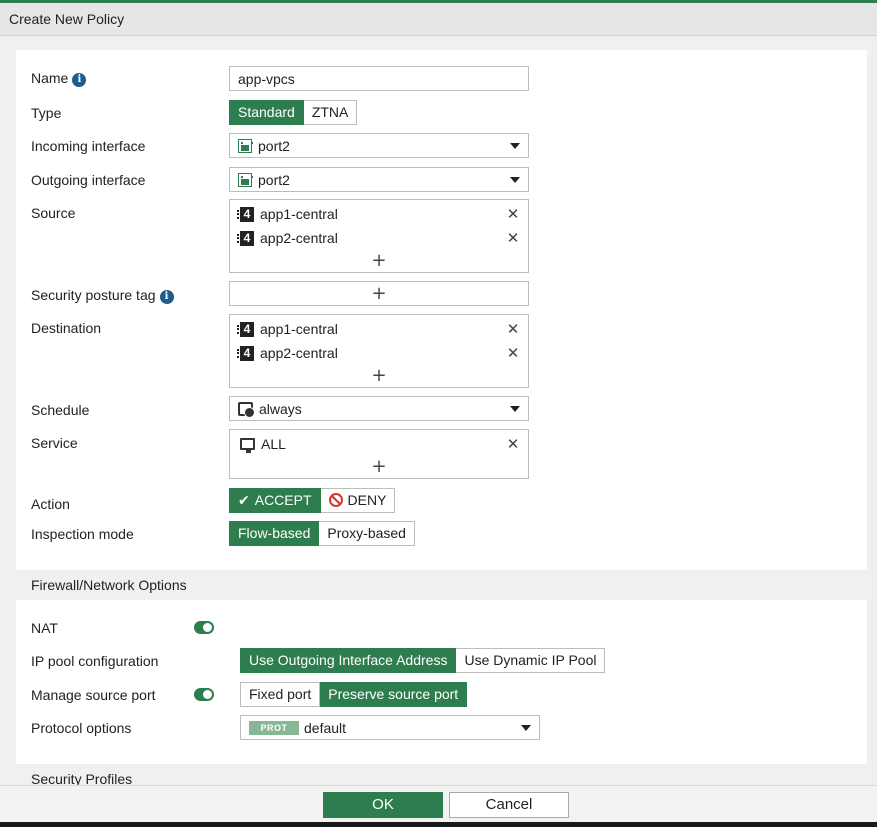 This screenshot has width=877, height=827. Describe the element at coordinates (441, 585) in the screenshot. I see `firewall-network-options-header: Firewall/Network Options` at that location.